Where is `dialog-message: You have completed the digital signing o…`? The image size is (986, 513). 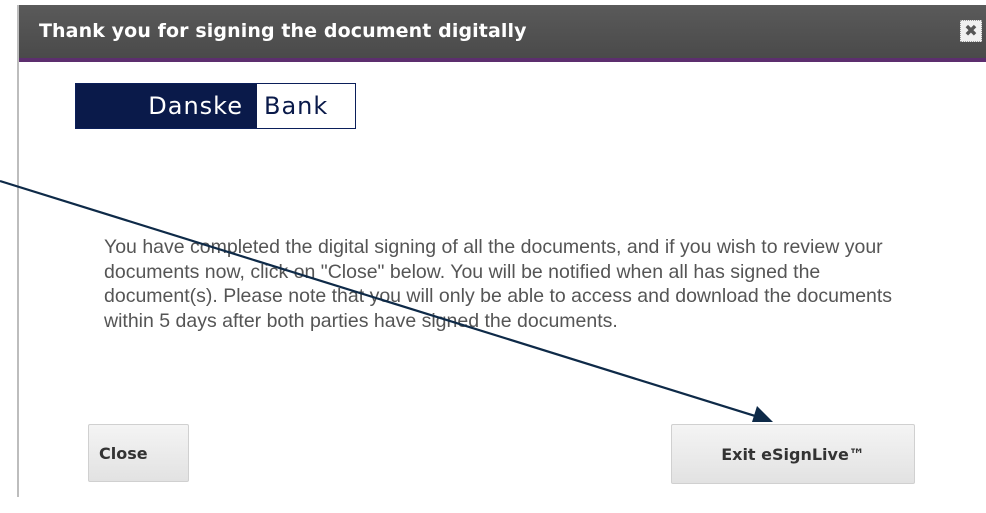 dialog-message: You have completed the digital signing o… is located at coordinates (498, 284).